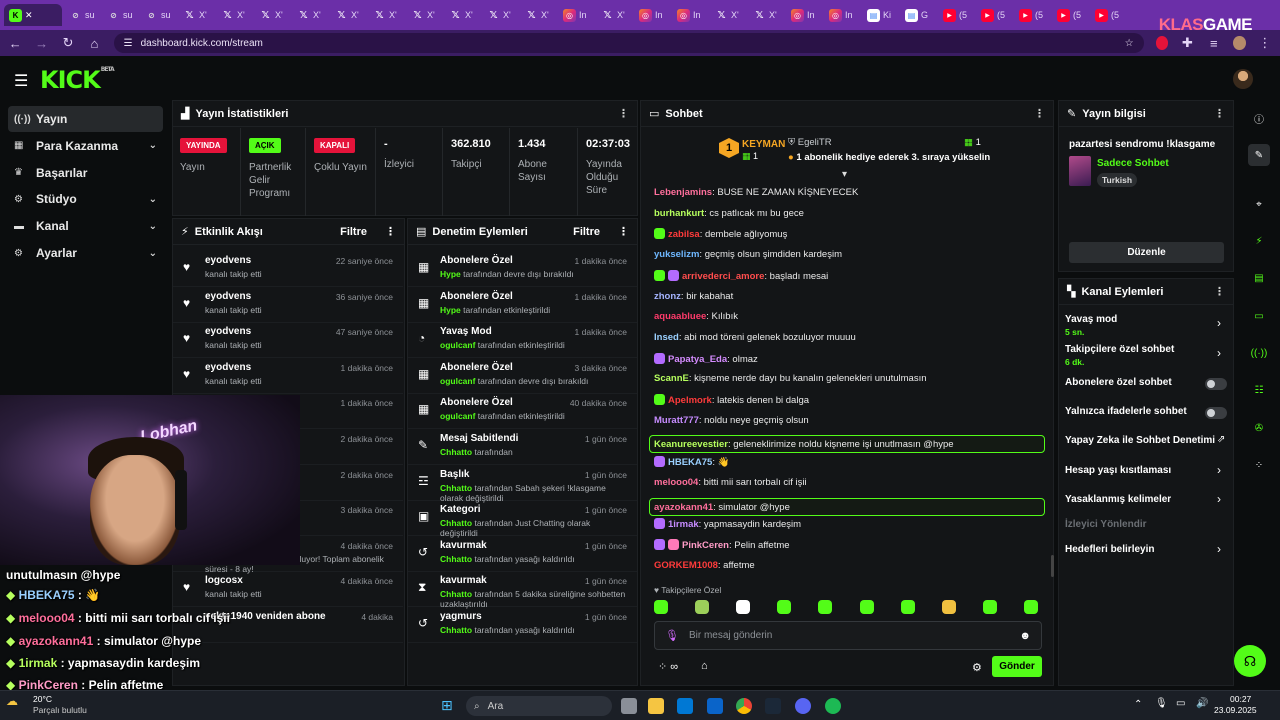 The width and height of the screenshot is (1280, 720). Describe the element at coordinates (705, 545) in the screenshot. I see `chat-username: PinkCeren` at that location.